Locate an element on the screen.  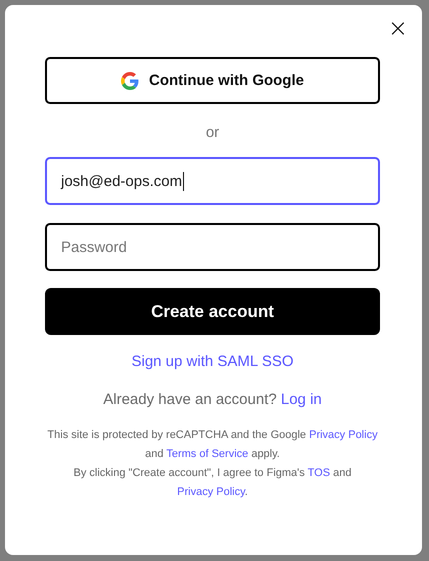
legal-notice: This site is protected by reCAPTCHA and the Google Privacy Policy and Terms of Service apply. is located at coordinates (212, 445).